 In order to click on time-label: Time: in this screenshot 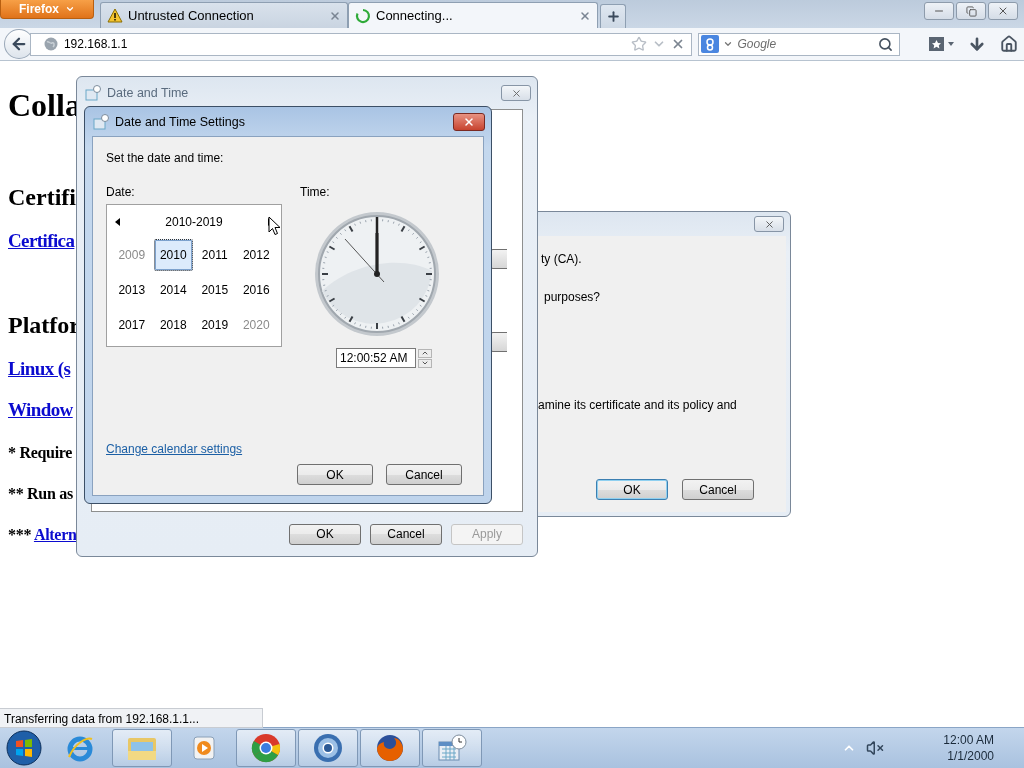, I will do `click(315, 192)`.